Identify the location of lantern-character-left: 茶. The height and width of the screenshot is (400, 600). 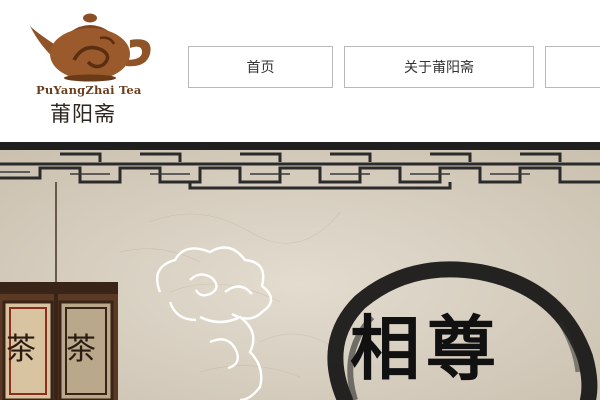
(21, 349).